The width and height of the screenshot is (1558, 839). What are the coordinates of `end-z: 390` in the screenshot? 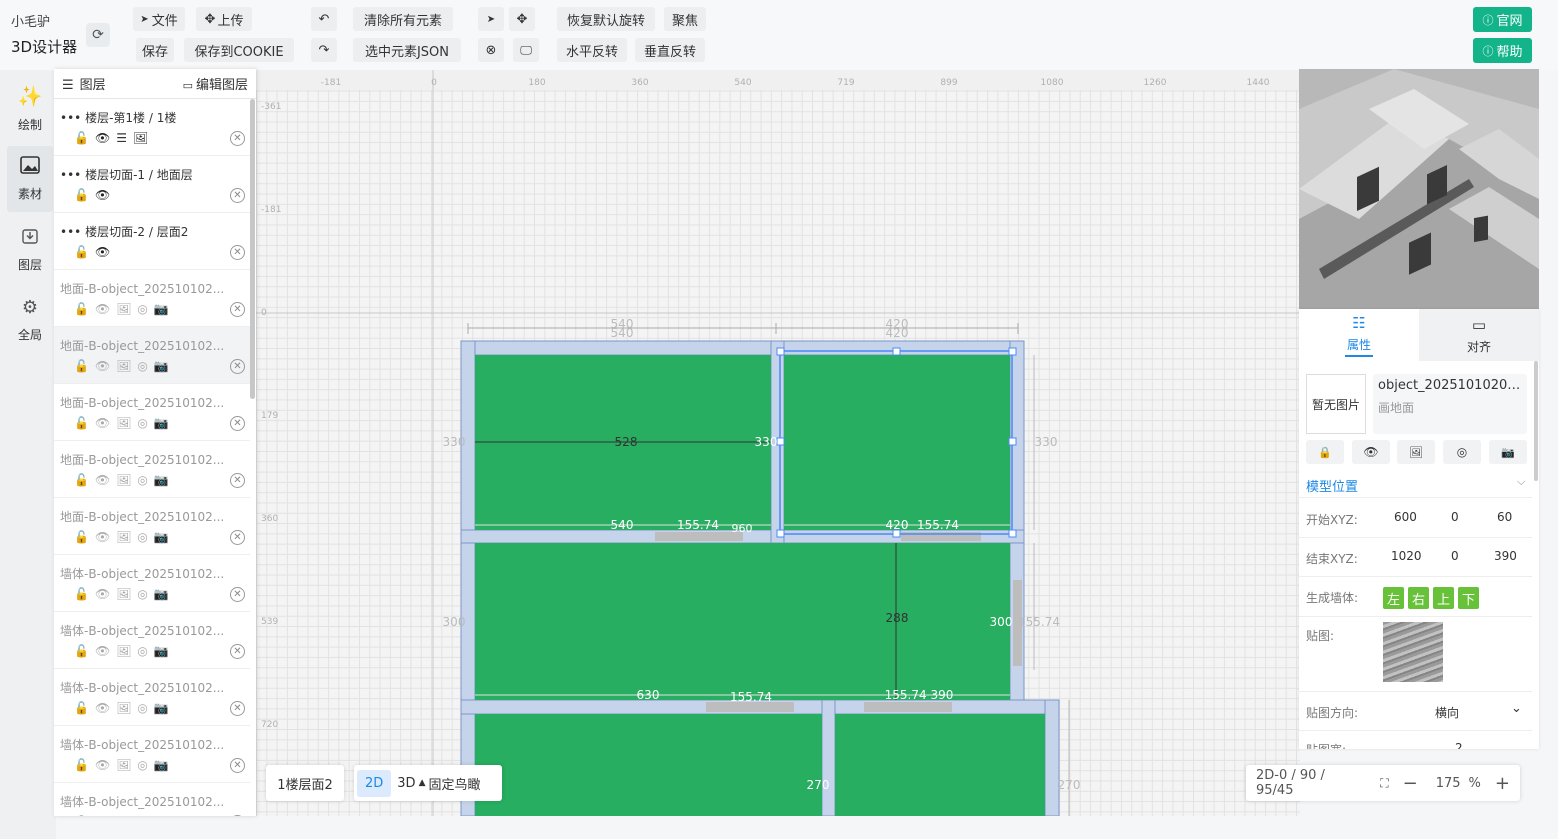 It's located at (1505, 556).